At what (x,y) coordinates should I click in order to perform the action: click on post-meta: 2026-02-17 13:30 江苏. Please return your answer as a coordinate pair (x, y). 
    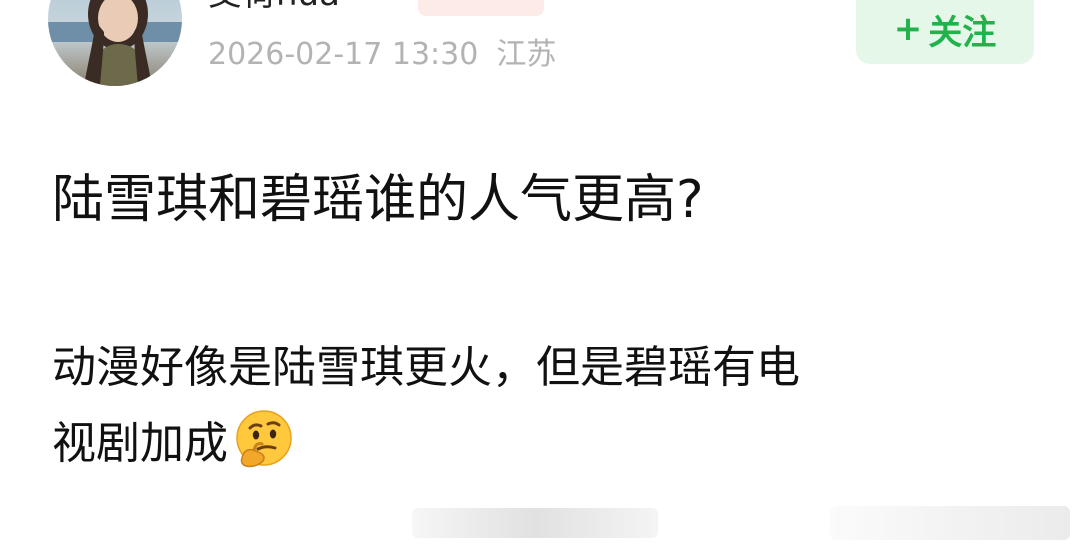
    Looking at the image, I should click on (382, 55).